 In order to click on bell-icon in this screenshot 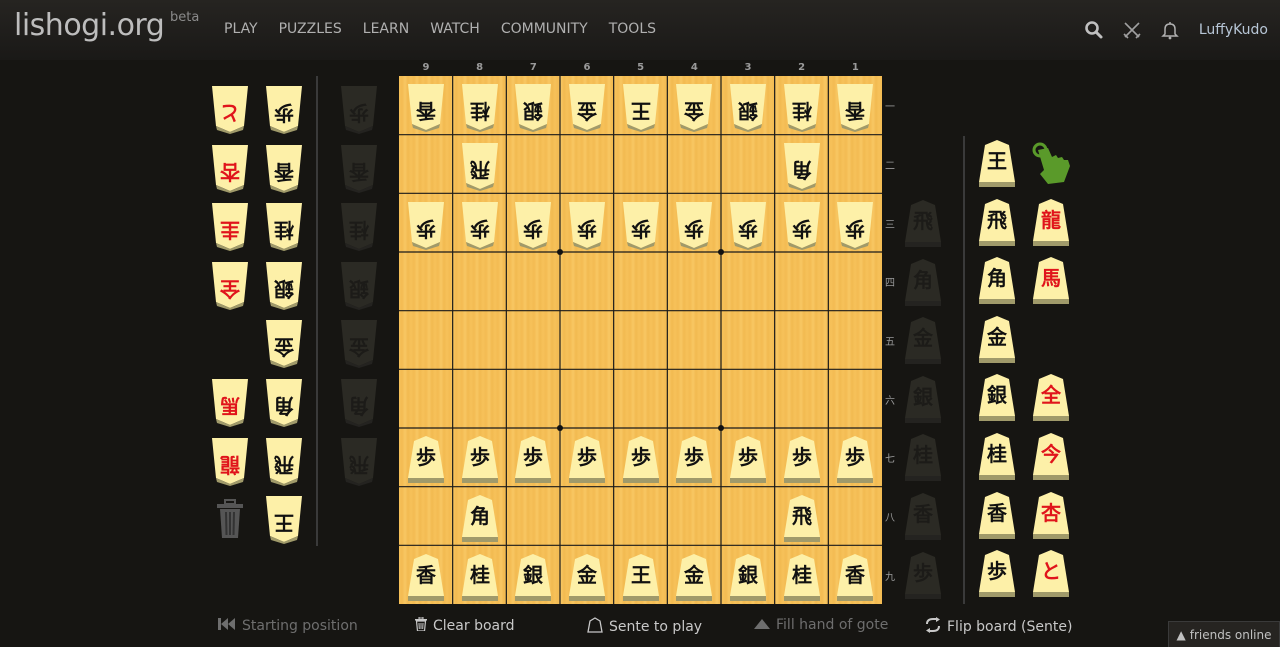, I will do `click(1170, 30)`.